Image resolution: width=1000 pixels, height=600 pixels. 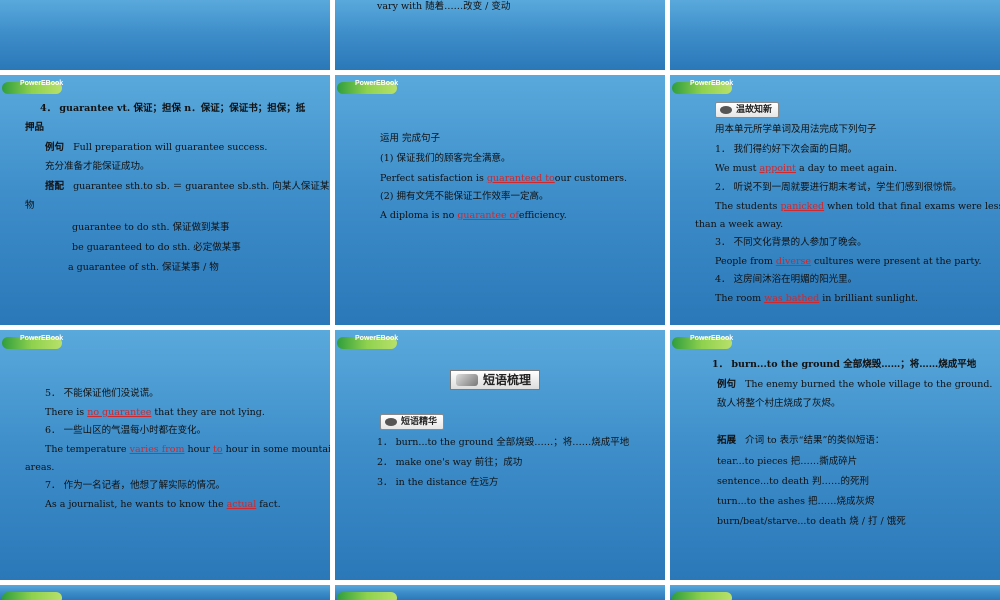 What do you see at coordinates (500, 35) in the screenshot?
I see `slide-top-middle: vary with 随着……改变 / 变动` at bounding box center [500, 35].